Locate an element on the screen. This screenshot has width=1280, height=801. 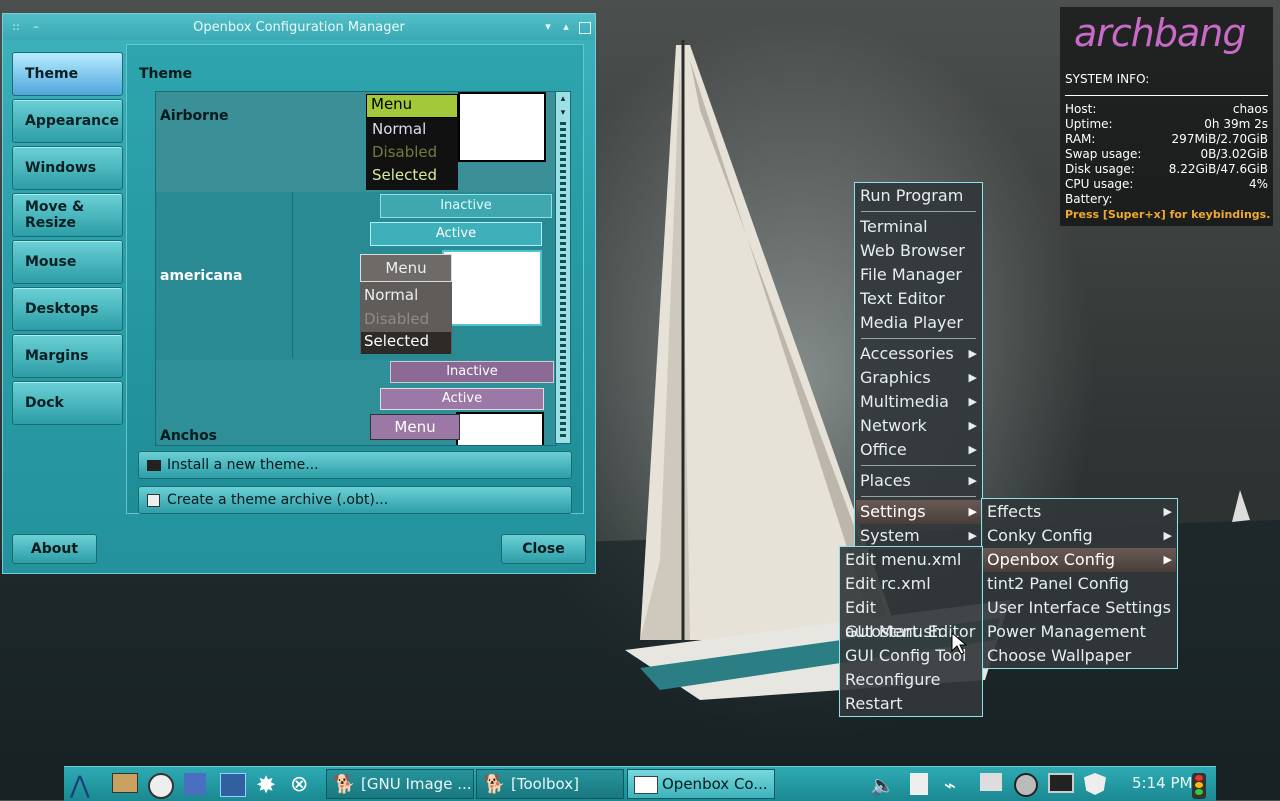
menu-item-edit-rc-xml: Edit rc.xml is located at coordinates (911, 584).